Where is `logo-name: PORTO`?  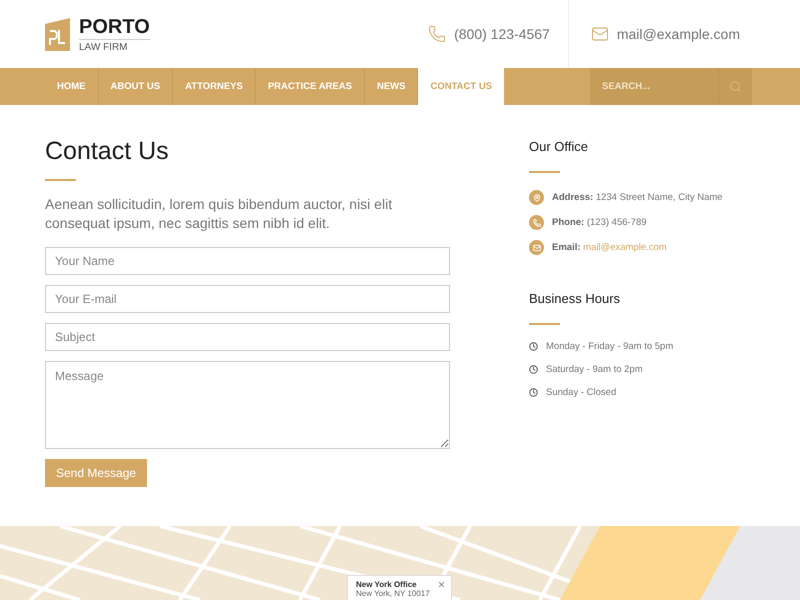
logo-name: PORTO is located at coordinates (114, 27).